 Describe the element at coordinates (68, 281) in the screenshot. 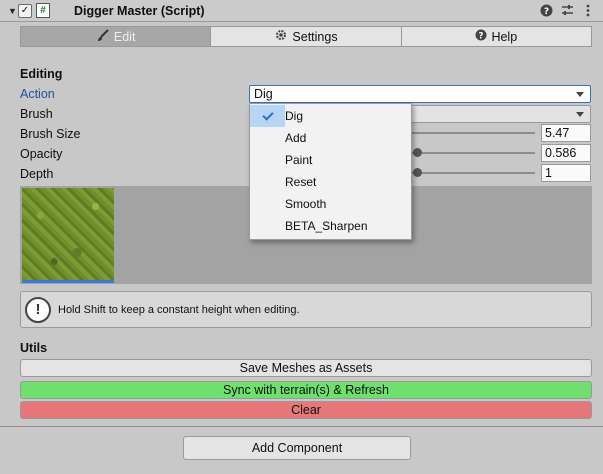

I see `texture-selected-indicator` at that location.